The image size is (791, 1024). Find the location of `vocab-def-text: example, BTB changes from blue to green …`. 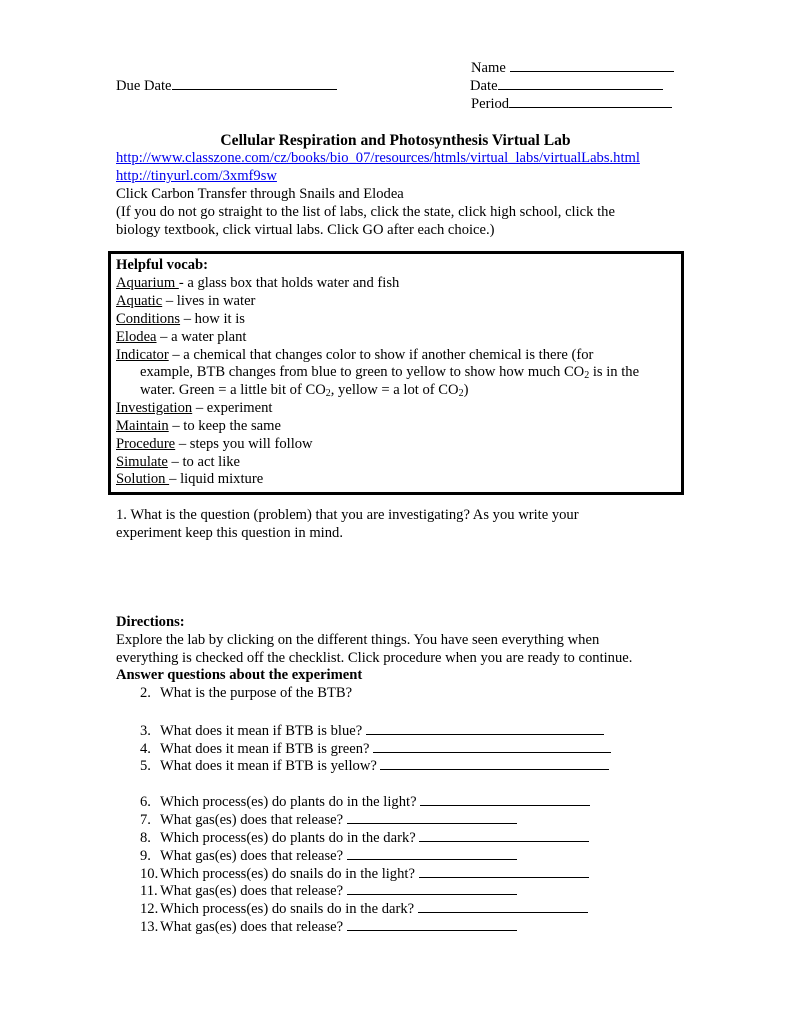

vocab-def-text: example, BTB changes from blue to green … is located at coordinates (362, 372).